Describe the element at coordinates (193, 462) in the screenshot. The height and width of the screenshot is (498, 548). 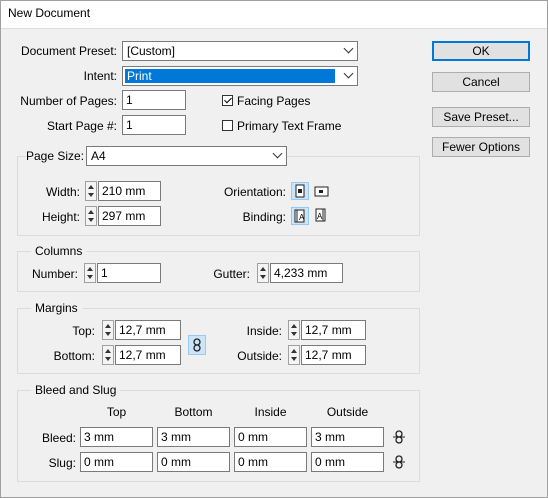
I see `slug-bottom-field: 0 mm` at that location.